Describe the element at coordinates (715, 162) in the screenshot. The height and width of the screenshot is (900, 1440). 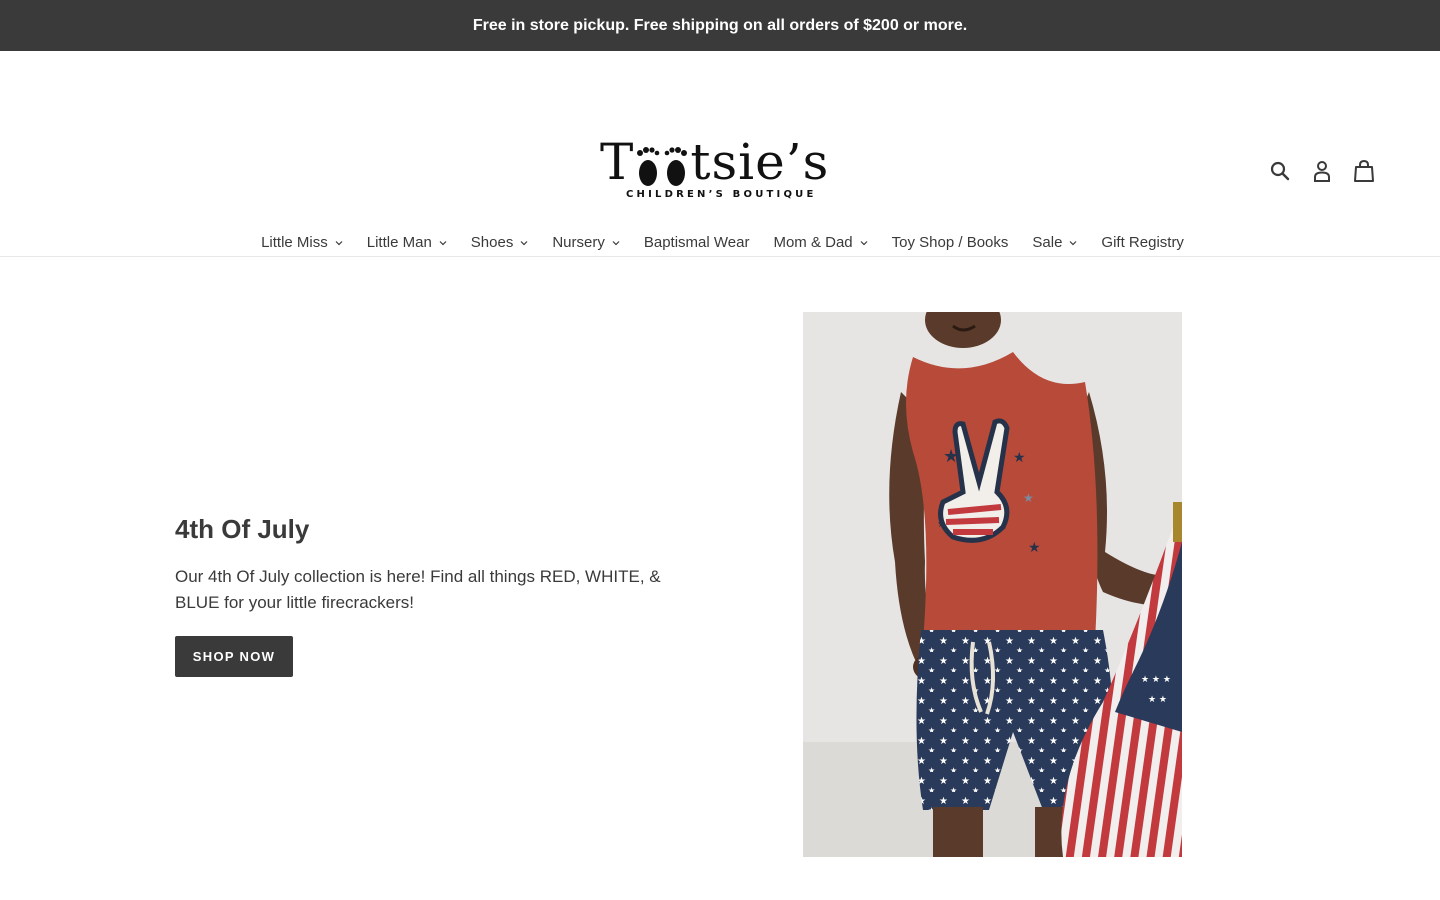
I see `logo-wordmark: T tsie’s` at that location.